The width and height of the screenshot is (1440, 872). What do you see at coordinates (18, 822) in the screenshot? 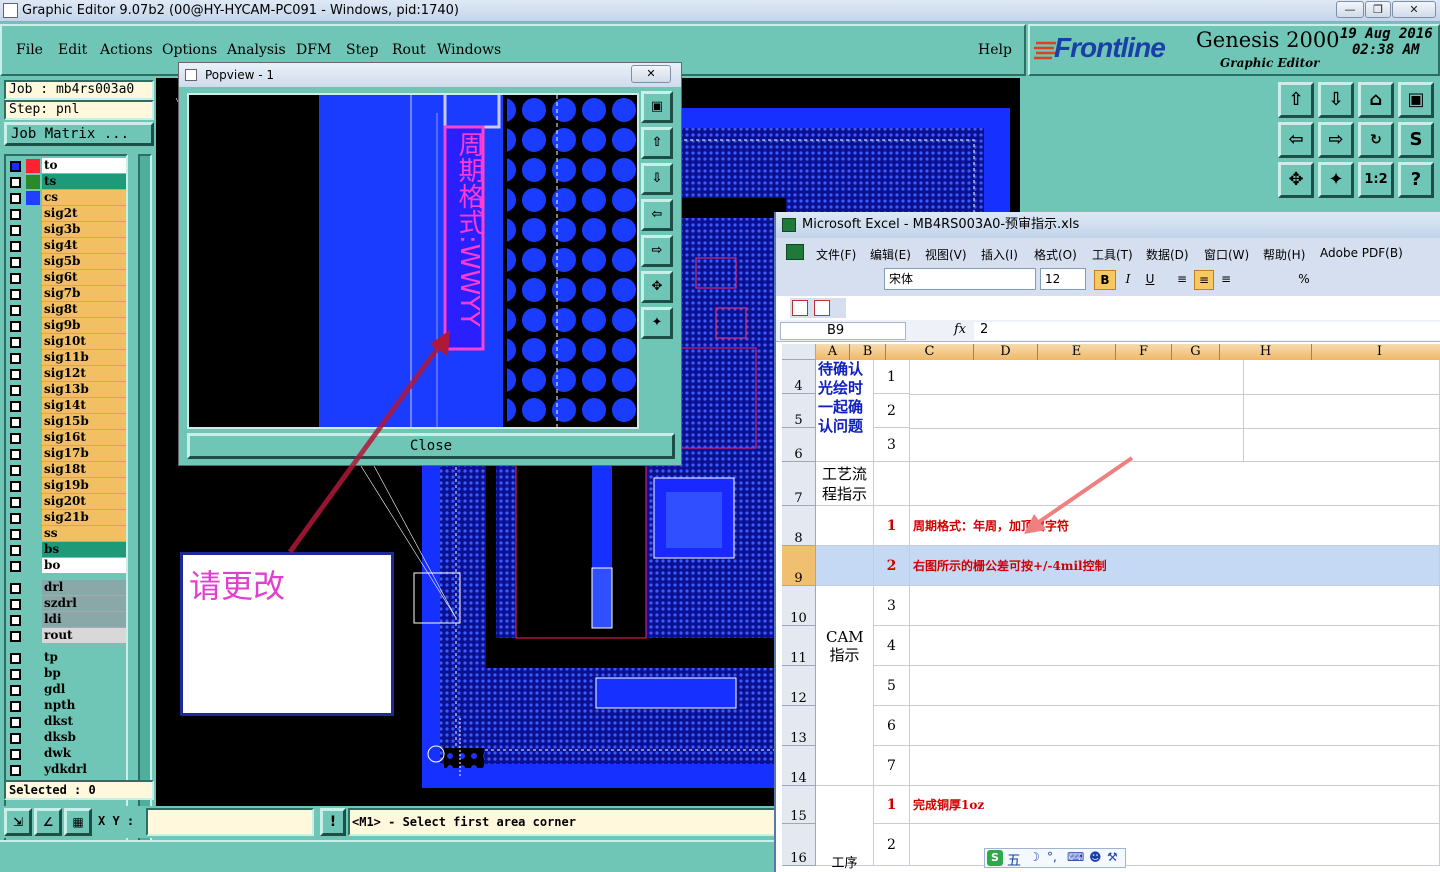
I see `measure-icon: ⇲` at bounding box center [18, 822].